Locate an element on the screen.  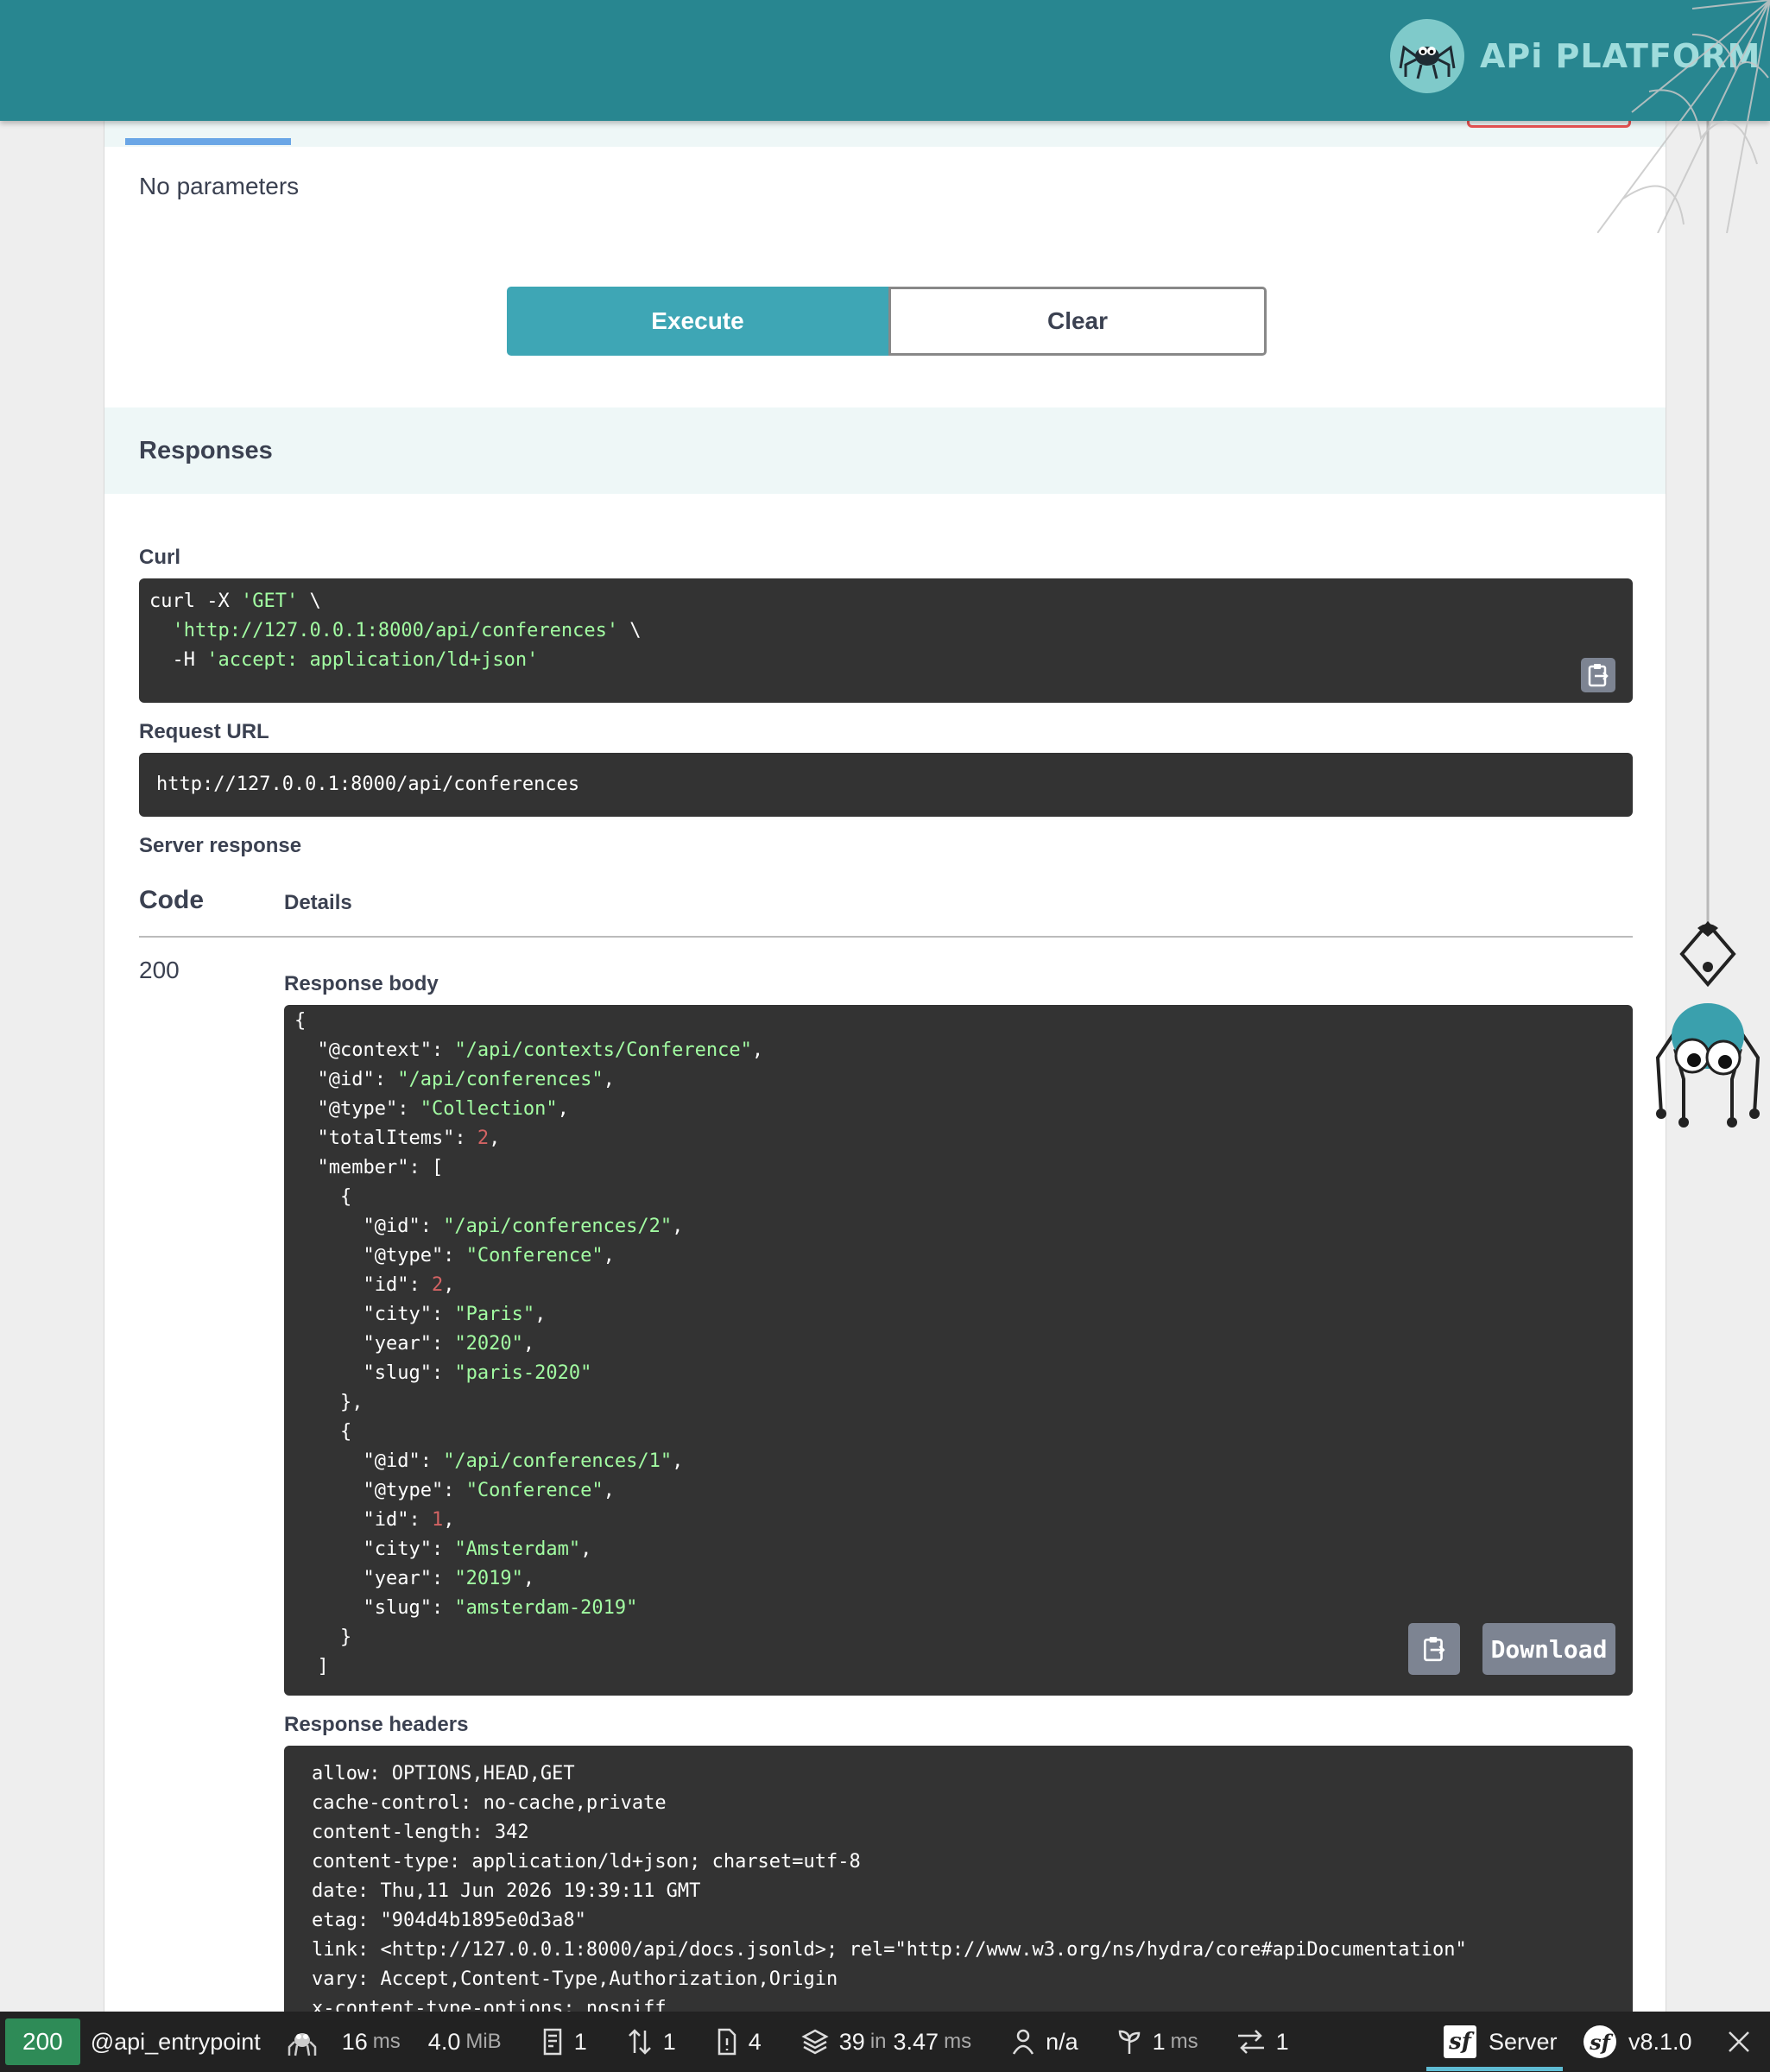
json-line: "totalItems": 2, is located at coordinates (397, 1138).